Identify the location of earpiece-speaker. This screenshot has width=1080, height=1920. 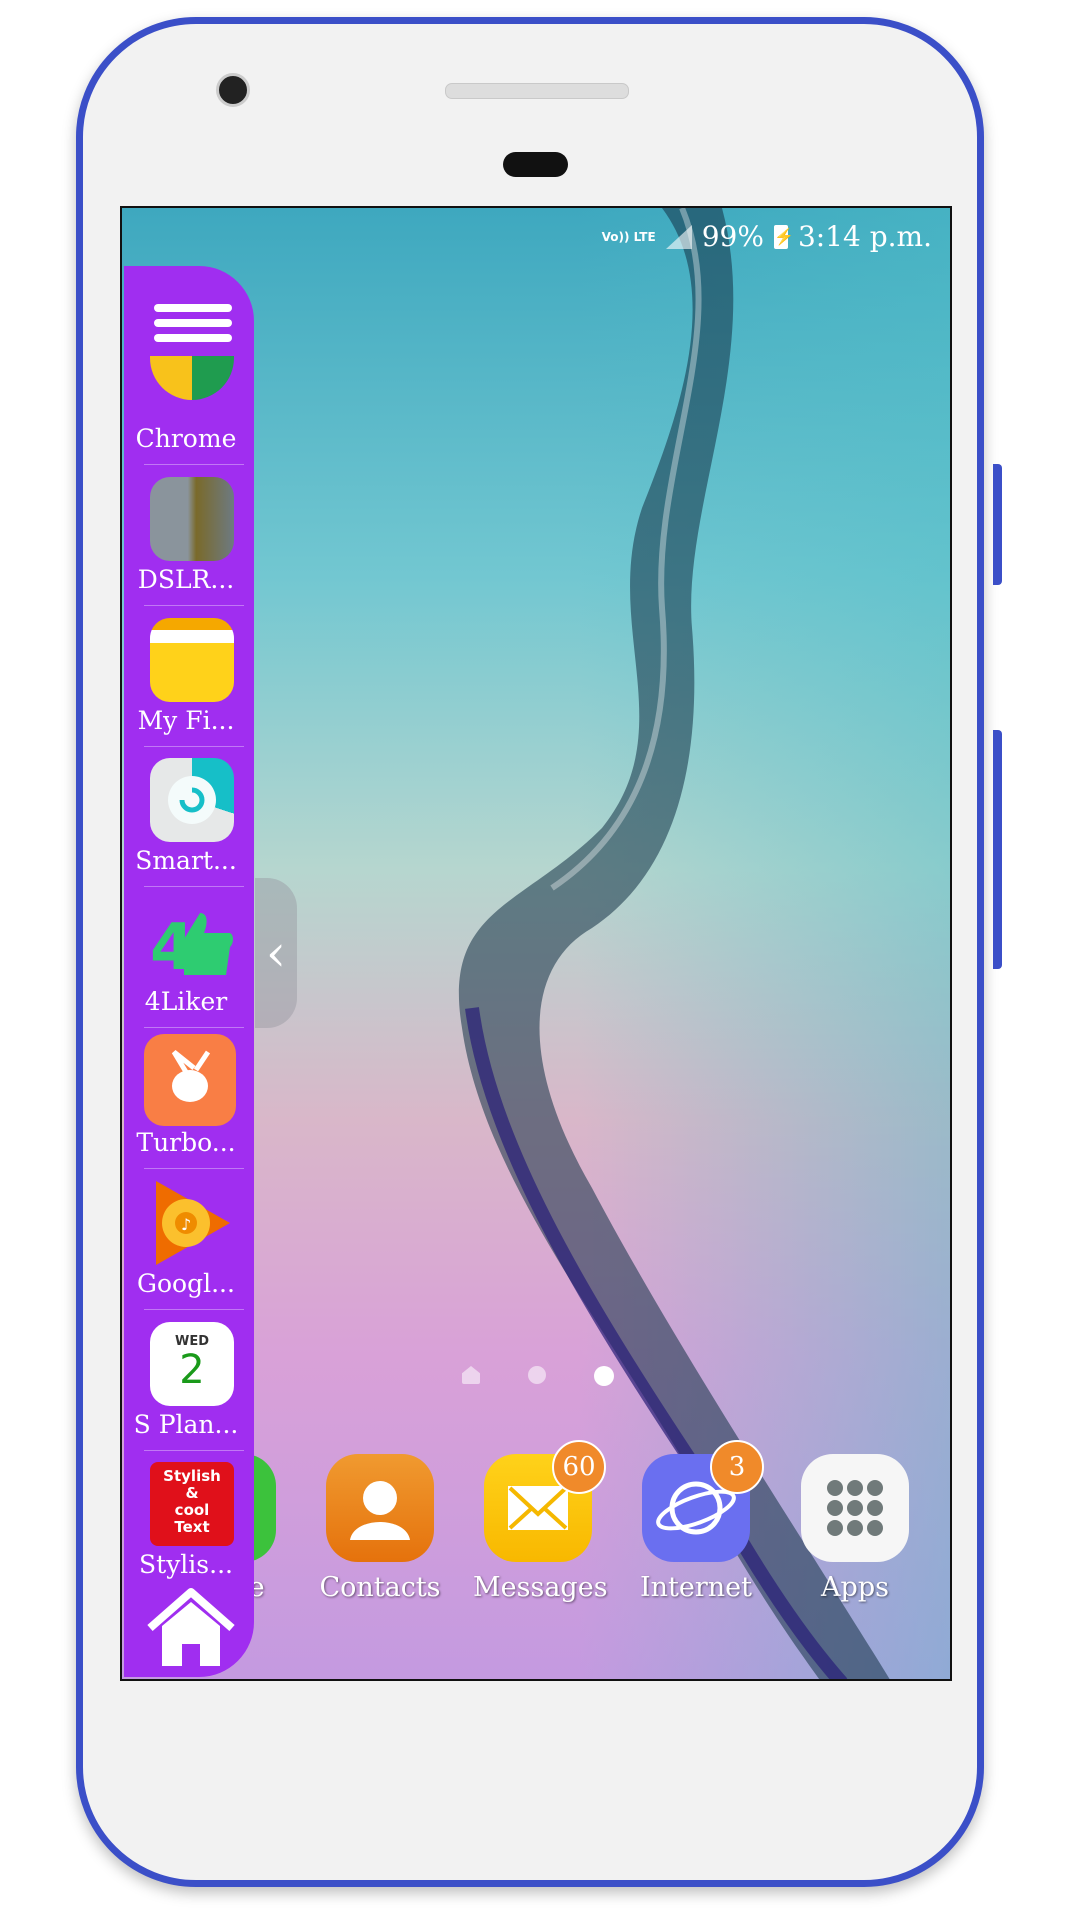
(537, 91).